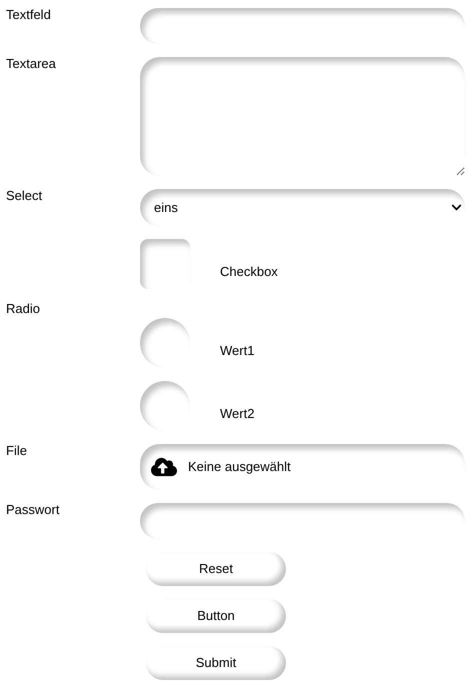  What do you see at coordinates (237, 414) in the screenshot?
I see `radio-label: Wert2` at bounding box center [237, 414].